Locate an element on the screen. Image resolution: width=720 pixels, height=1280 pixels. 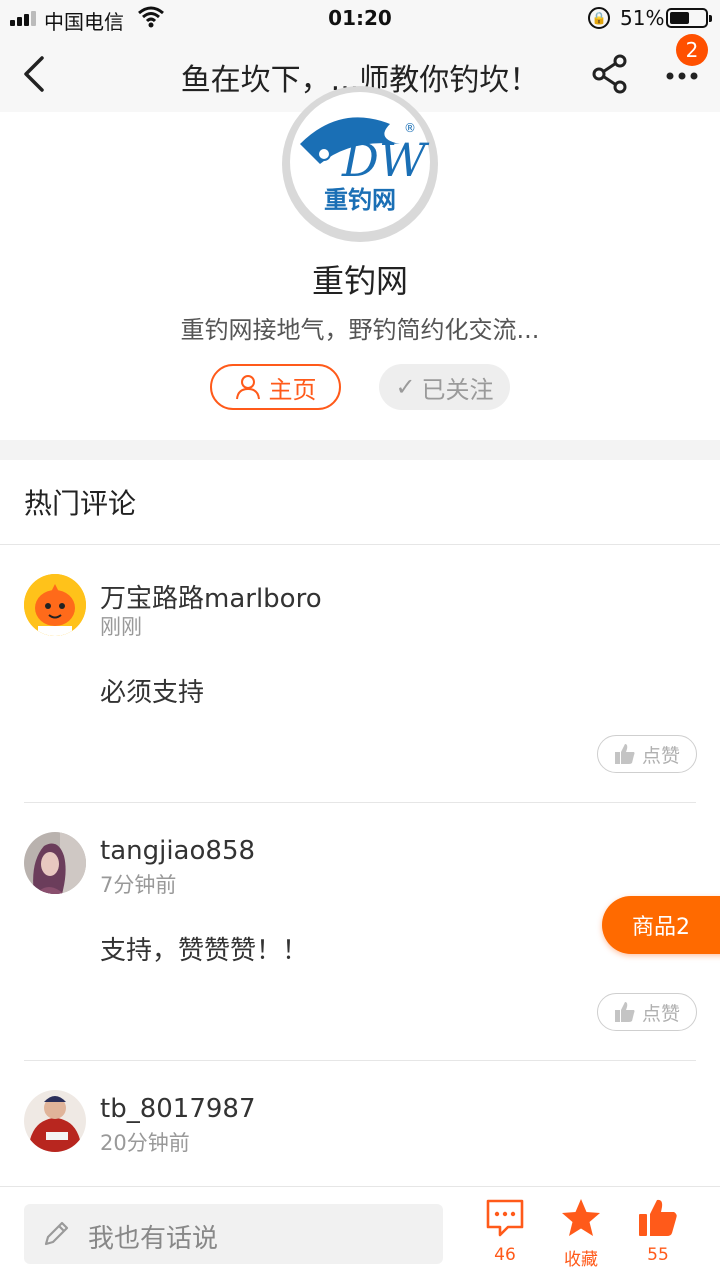
home-button-label: 主页 is located at coordinates (292, 389).